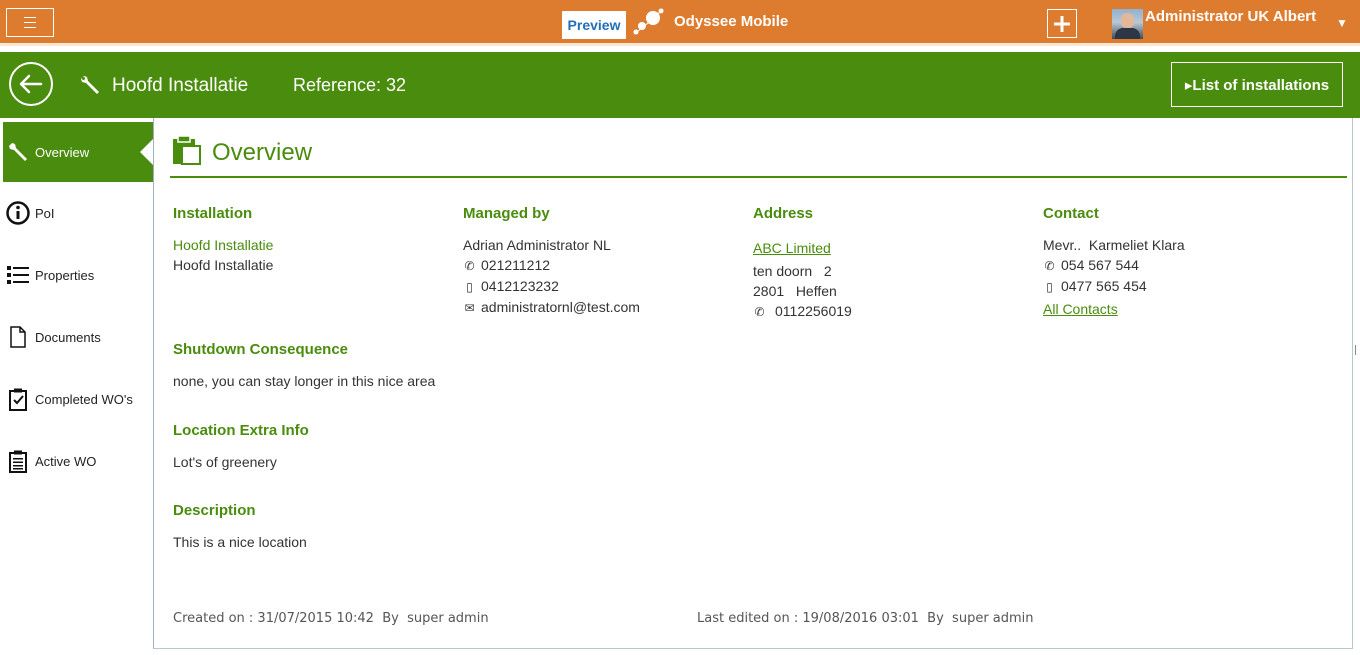 This screenshot has height=655, width=1360. I want to click on sidebar-item-label: Completed WO's, so click(84, 399).